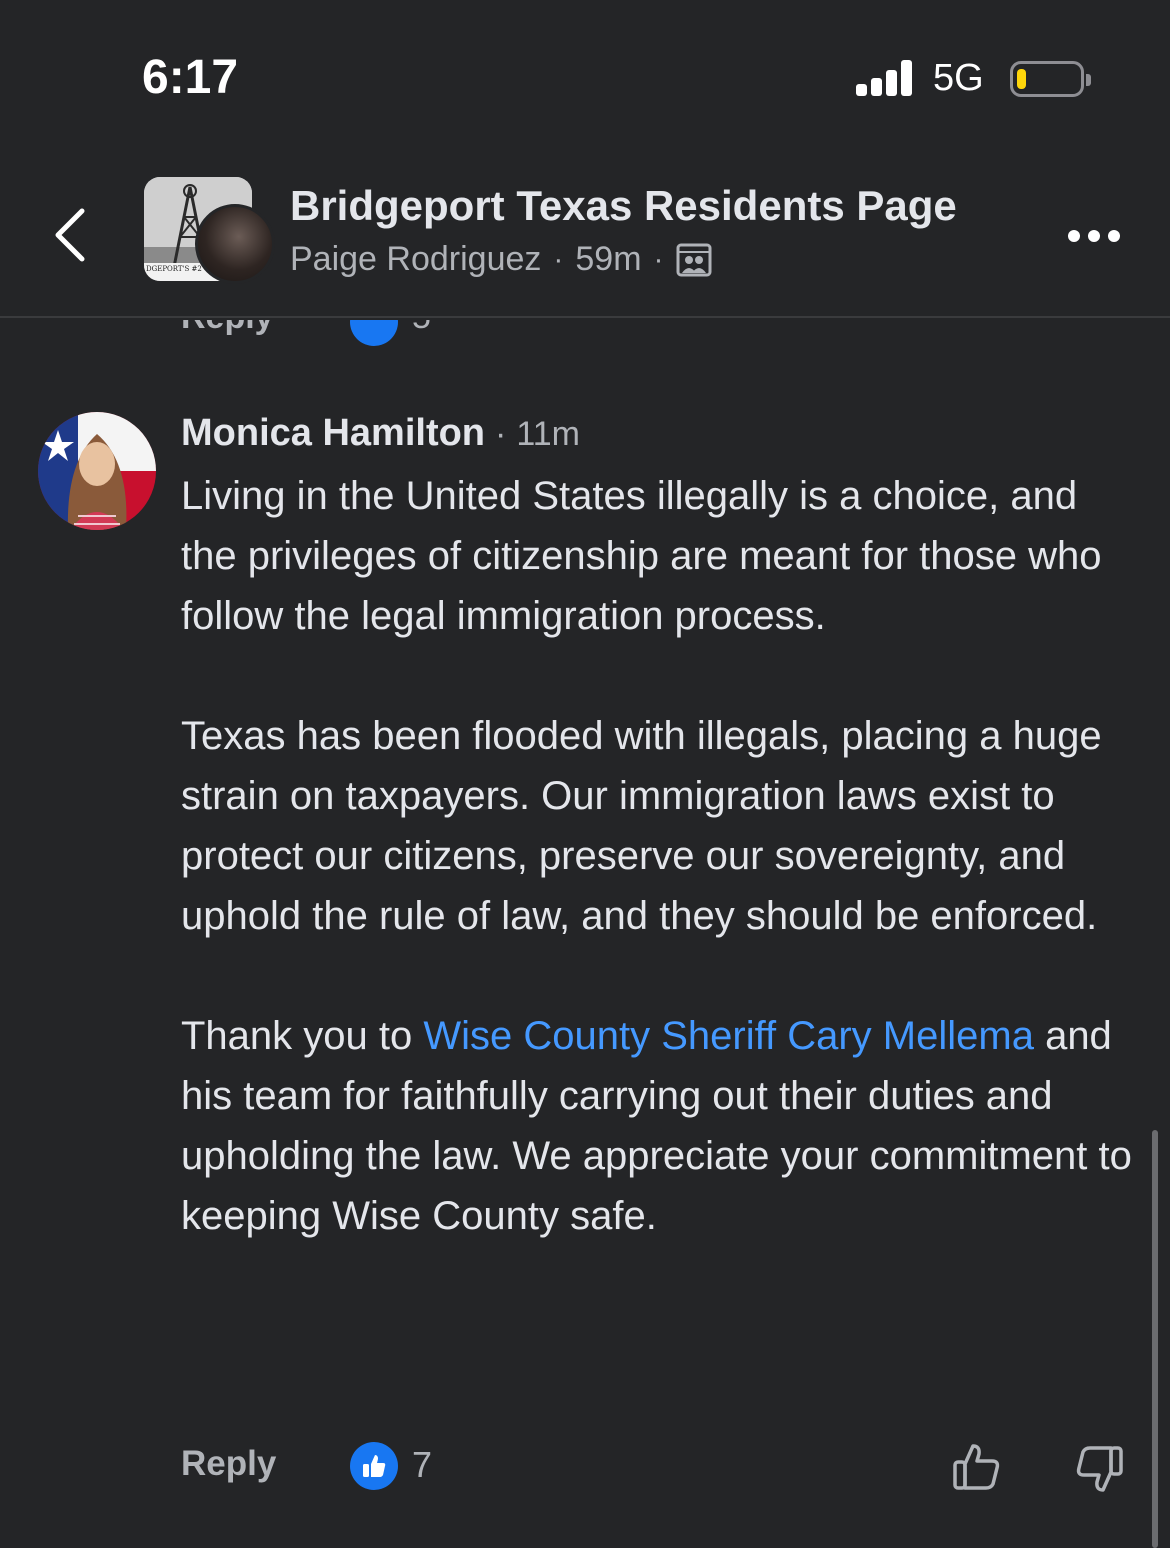 The image size is (1170, 1548). Describe the element at coordinates (1094, 236) in the screenshot. I see `more-options-icon` at that location.